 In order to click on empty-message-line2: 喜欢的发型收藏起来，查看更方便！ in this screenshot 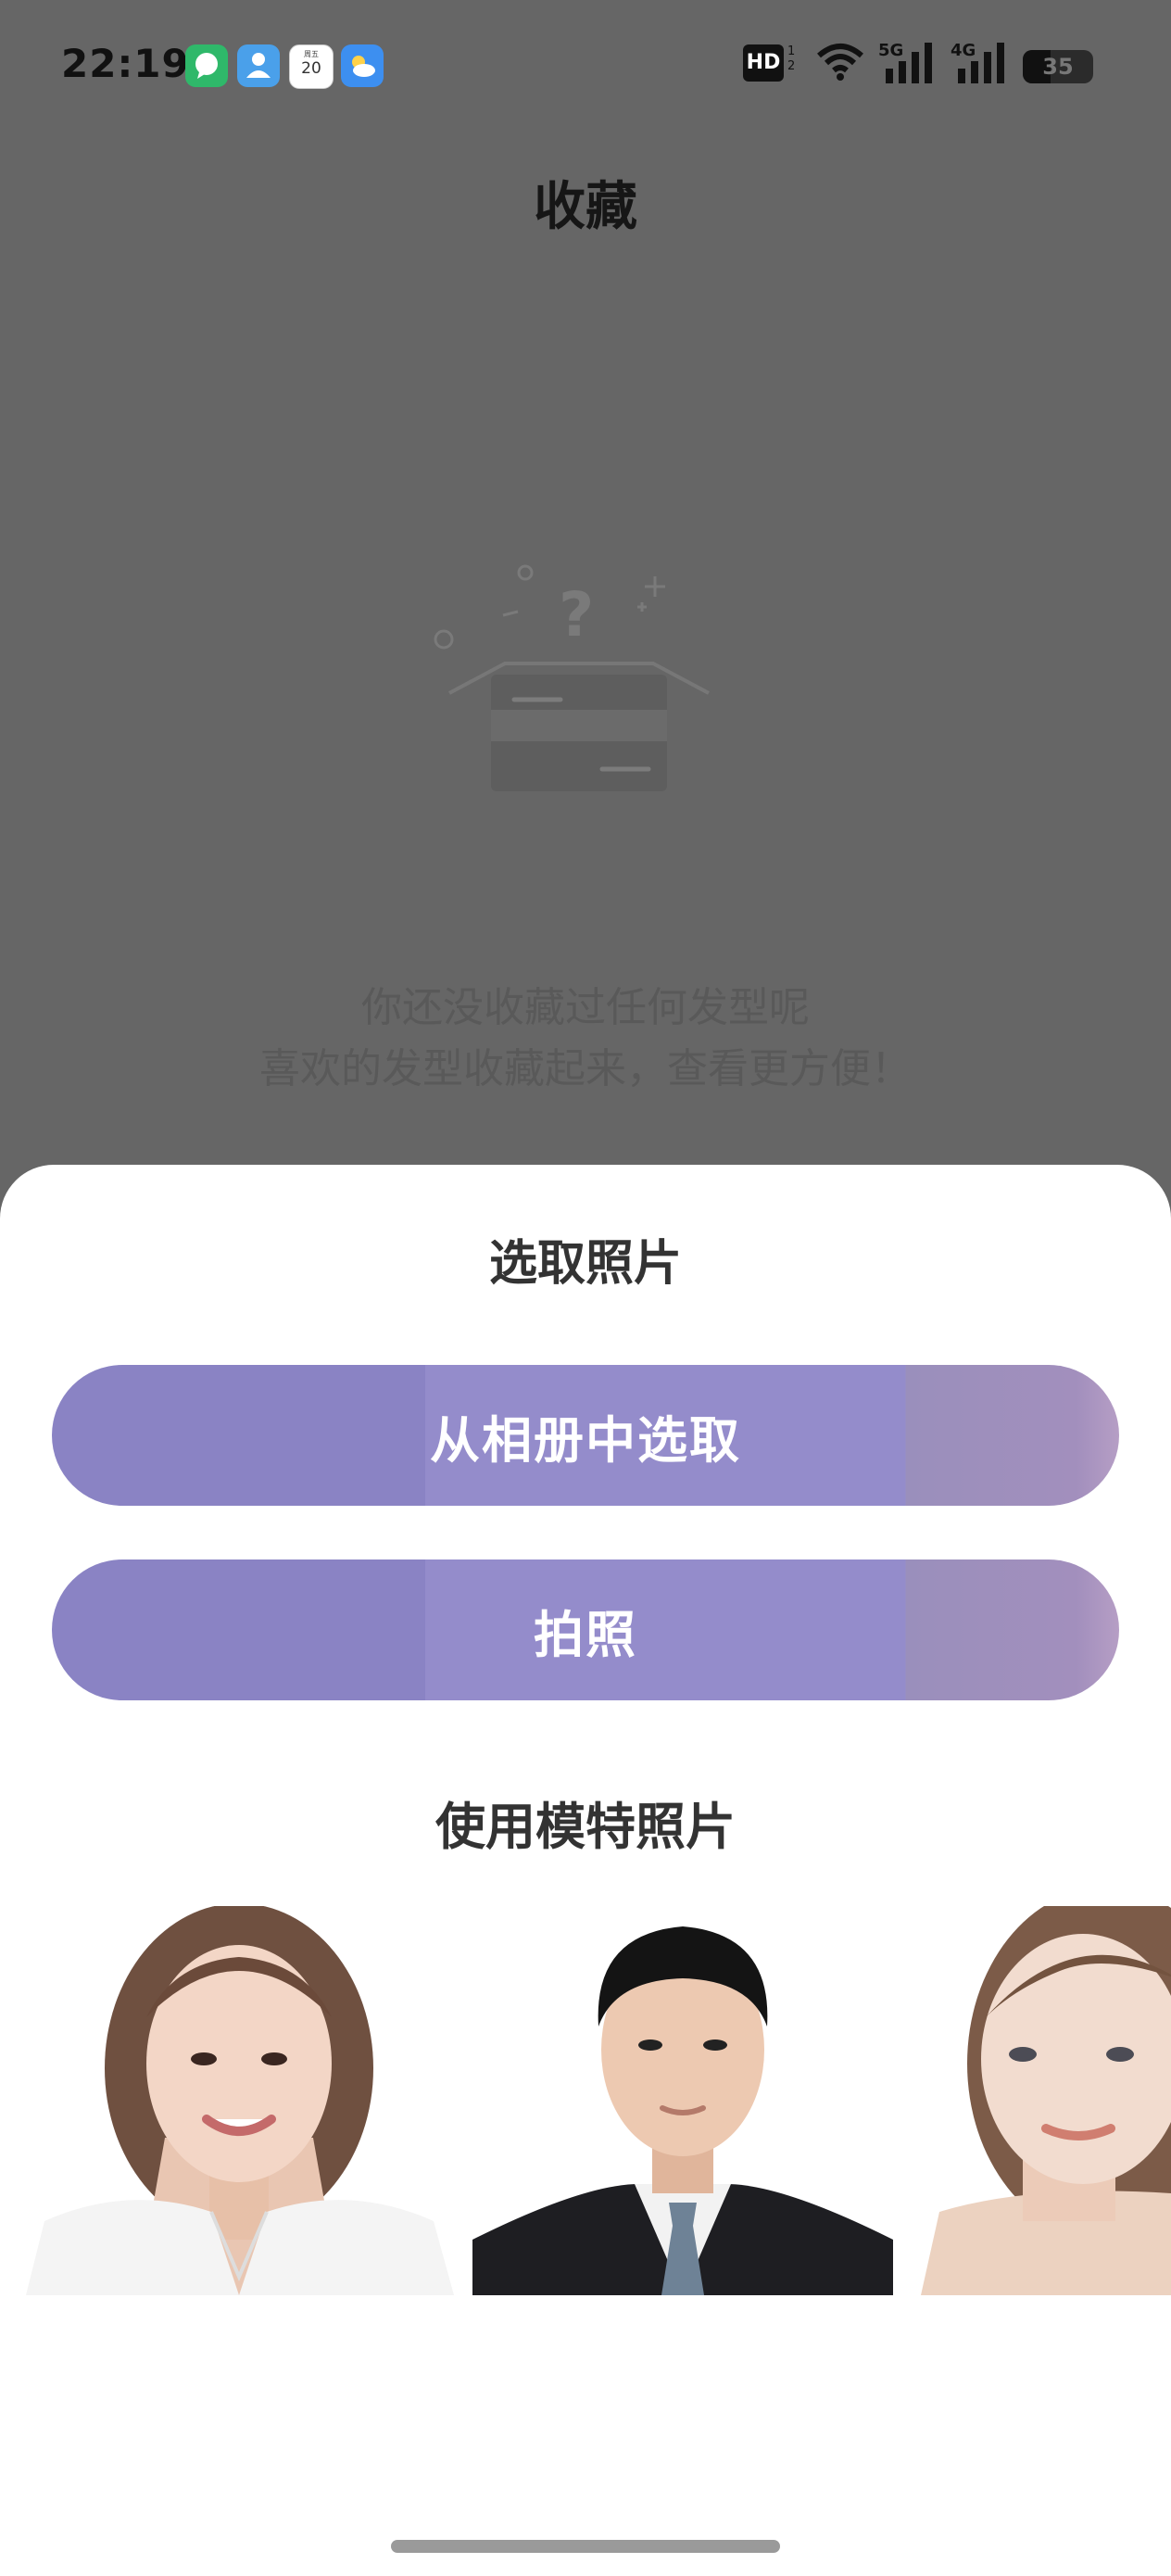, I will do `click(585, 1068)`.